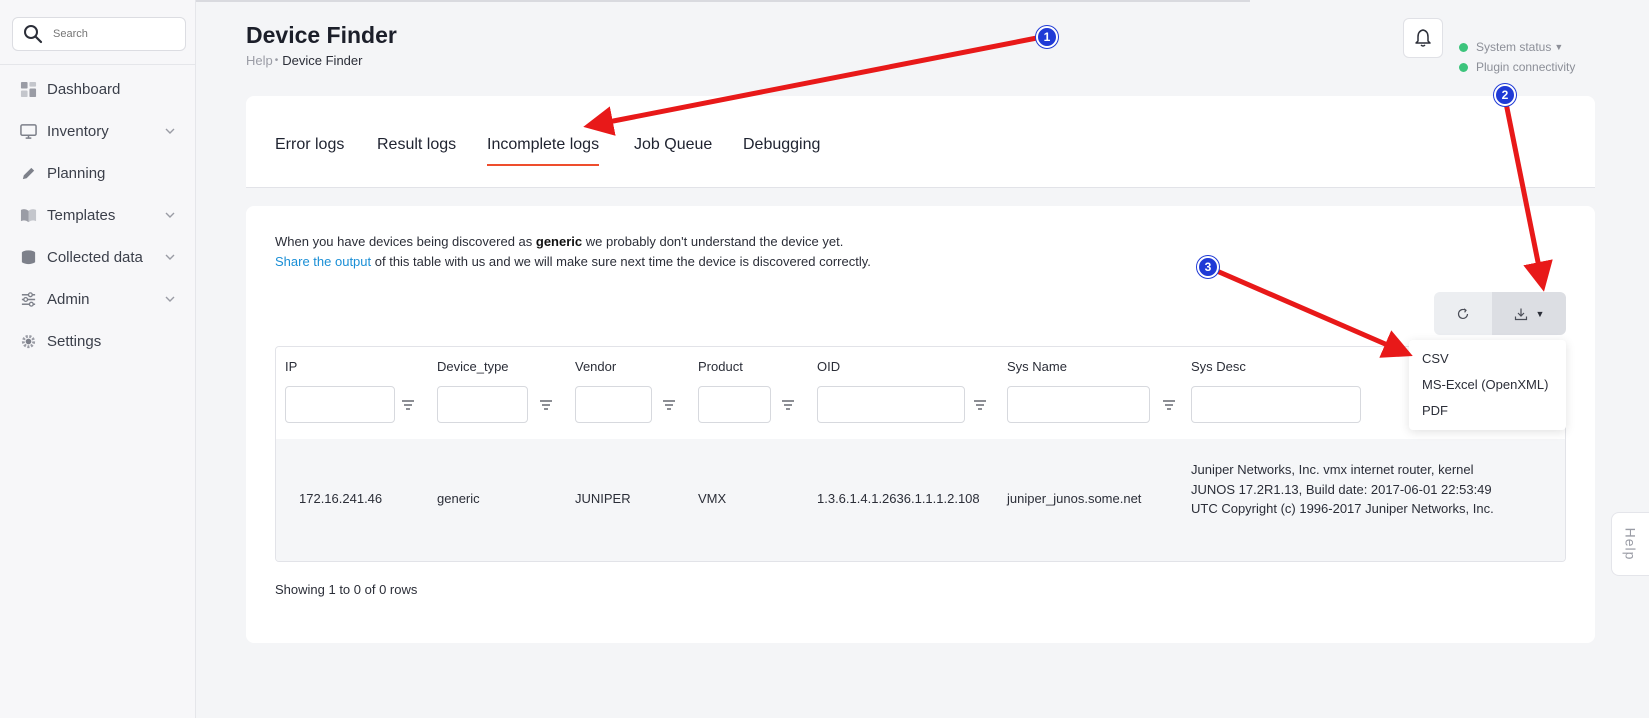  I want to click on sidebar-item-collected-data: Collected data, so click(98, 257).